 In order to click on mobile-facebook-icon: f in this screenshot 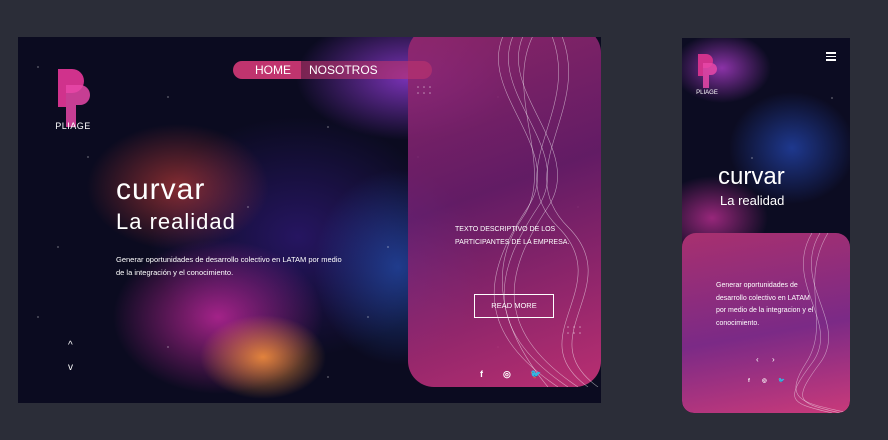, I will do `click(749, 381)`.